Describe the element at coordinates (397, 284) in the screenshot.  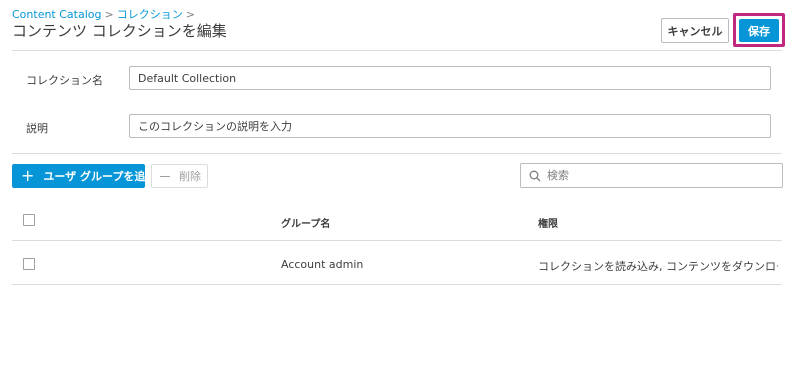
I see `table-row-divider` at that location.